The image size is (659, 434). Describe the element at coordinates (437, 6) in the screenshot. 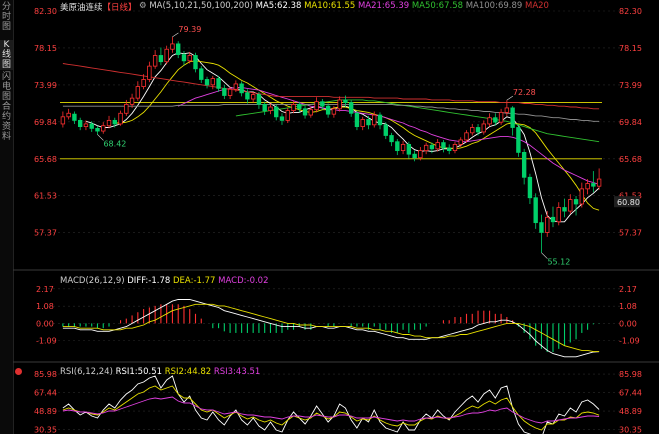

I see `ma50-value: MA50:67.58` at that location.